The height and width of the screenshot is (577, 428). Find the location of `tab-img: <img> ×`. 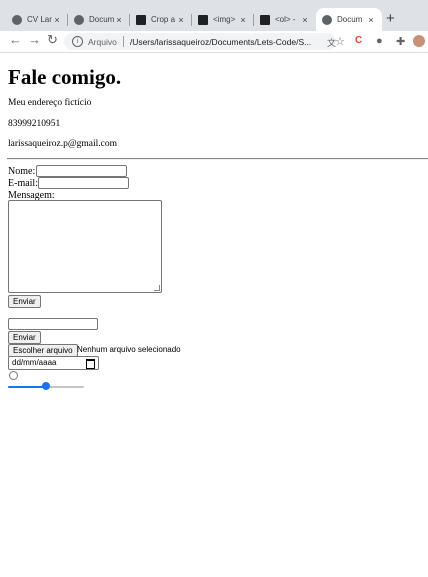

tab-img: <img> × is located at coordinates (223, 19).